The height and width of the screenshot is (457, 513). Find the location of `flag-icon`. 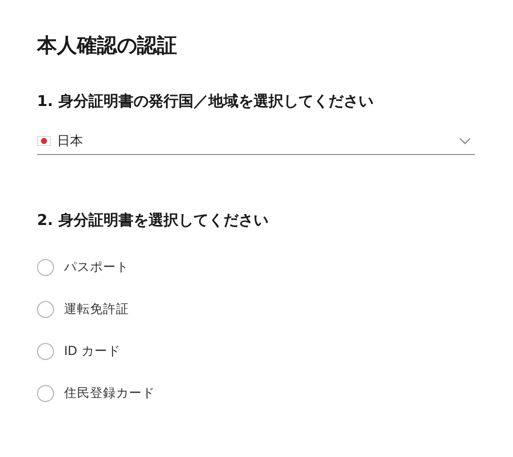

flag-icon is located at coordinates (44, 141).